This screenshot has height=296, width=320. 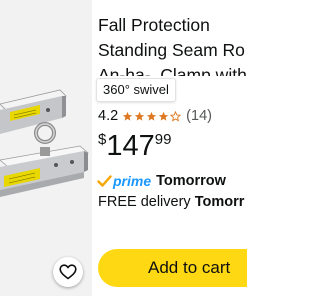 What do you see at coordinates (172, 69) in the screenshot?
I see `product-title-line-3: An-ha-, Clamp with` at bounding box center [172, 69].